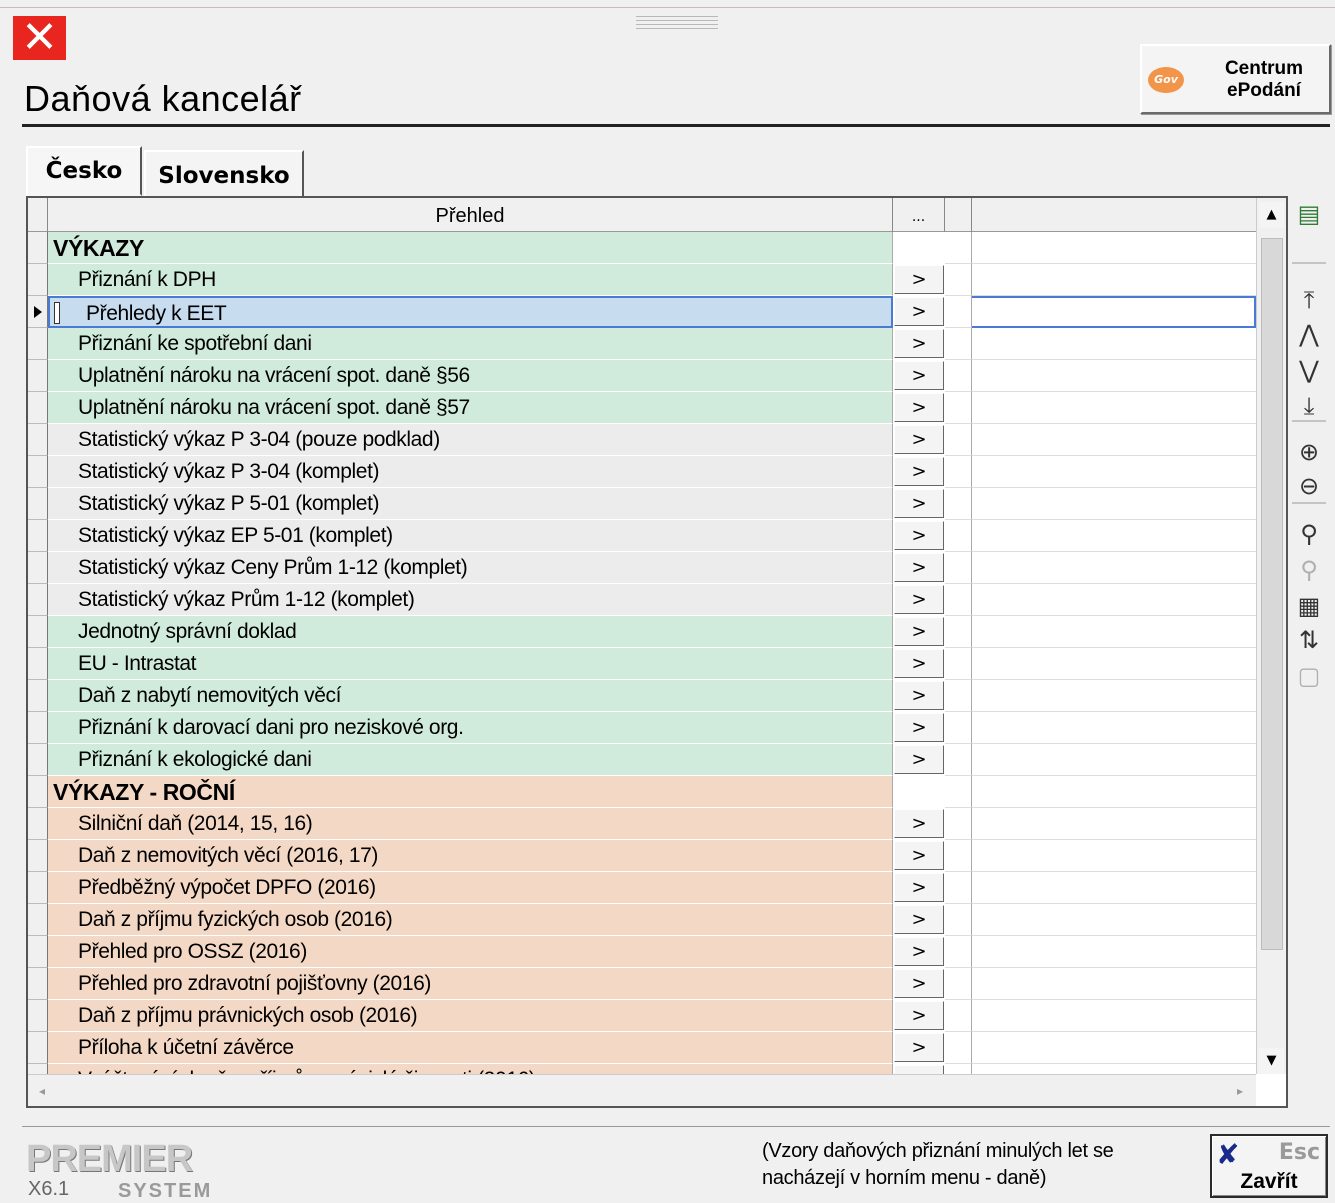  I want to click on report-name-cell: Statistický výkaz EP 5-01 (komplet), so click(470, 536).